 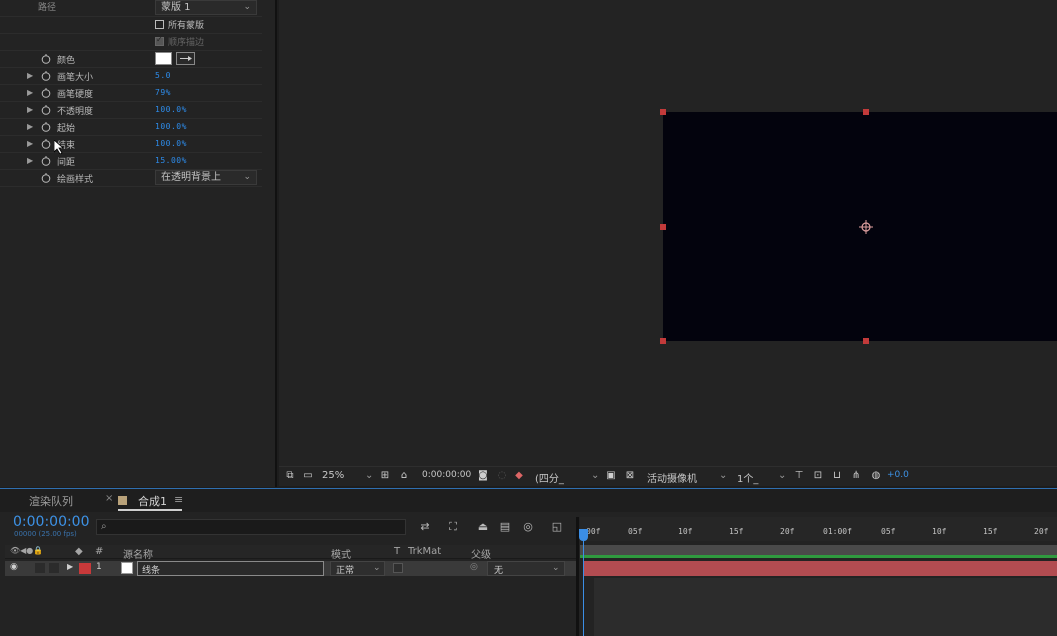 I want to click on layer-number: 1, so click(x=99, y=567).